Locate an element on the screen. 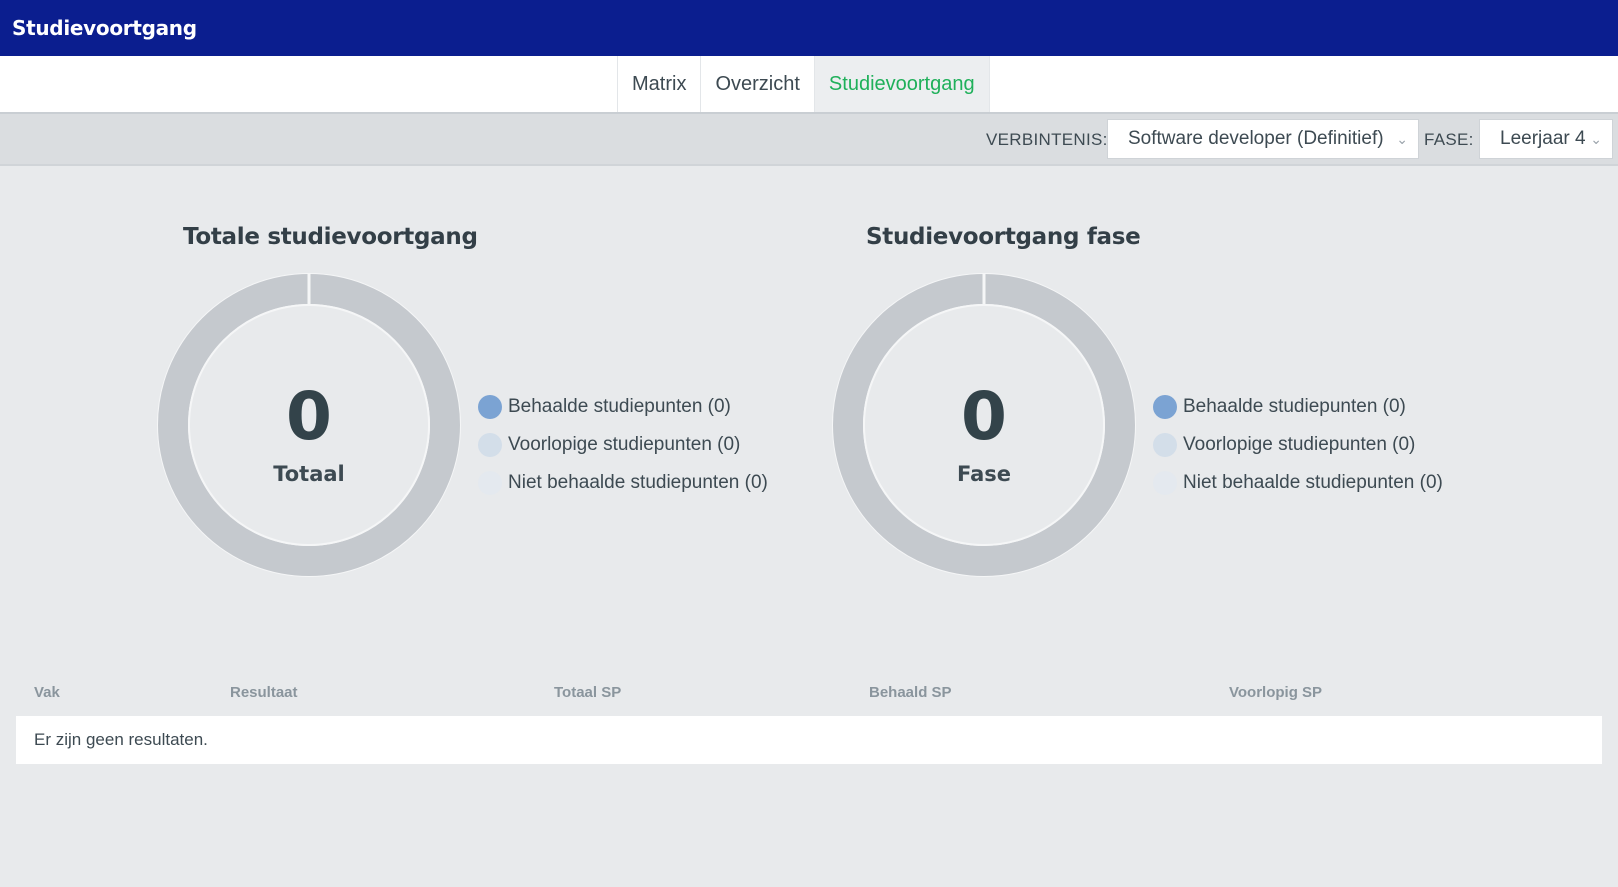 Image resolution: width=1618 pixels, height=887 pixels. chart-title-fase: Studievoortgang fase is located at coordinates (1003, 237).